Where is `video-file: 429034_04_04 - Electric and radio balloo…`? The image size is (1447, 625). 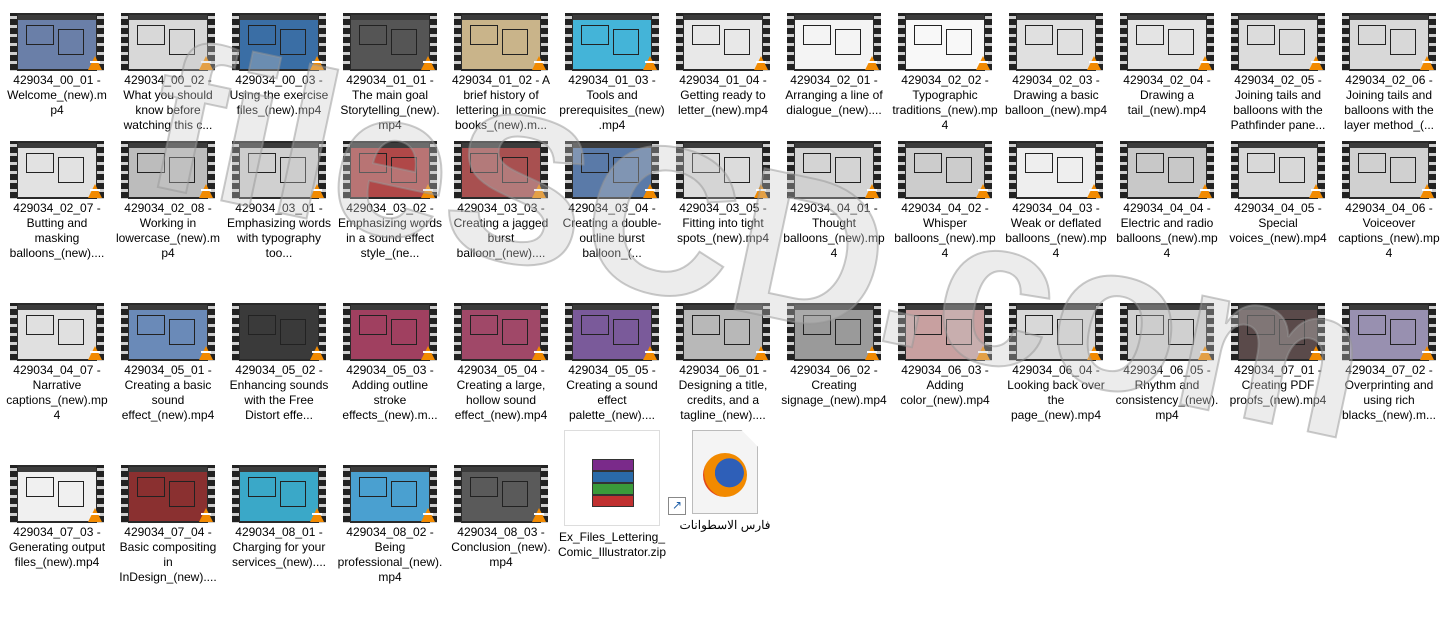 video-file: 429034_04_04 - Electric and radio balloo… is located at coordinates (1167, 201).